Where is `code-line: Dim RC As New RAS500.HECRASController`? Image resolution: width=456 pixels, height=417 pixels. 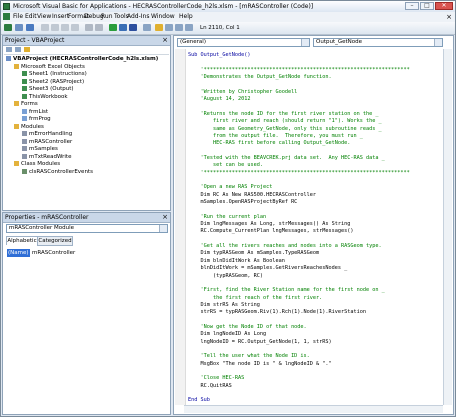 code-line: Dim RC As New RAS500.HECRASController is located at coordinates (252, 194).